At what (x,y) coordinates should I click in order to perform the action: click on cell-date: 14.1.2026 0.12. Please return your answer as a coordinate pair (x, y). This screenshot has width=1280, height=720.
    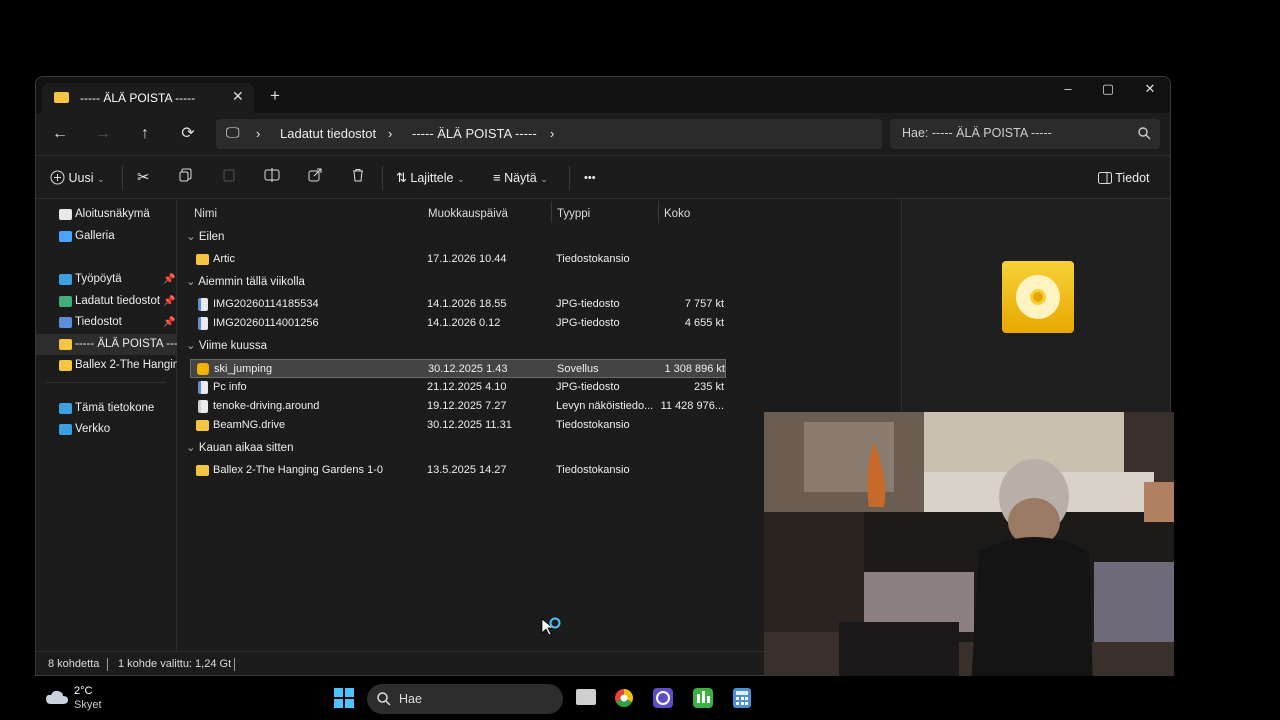
    Looking at the image, I should click on (464, 323).